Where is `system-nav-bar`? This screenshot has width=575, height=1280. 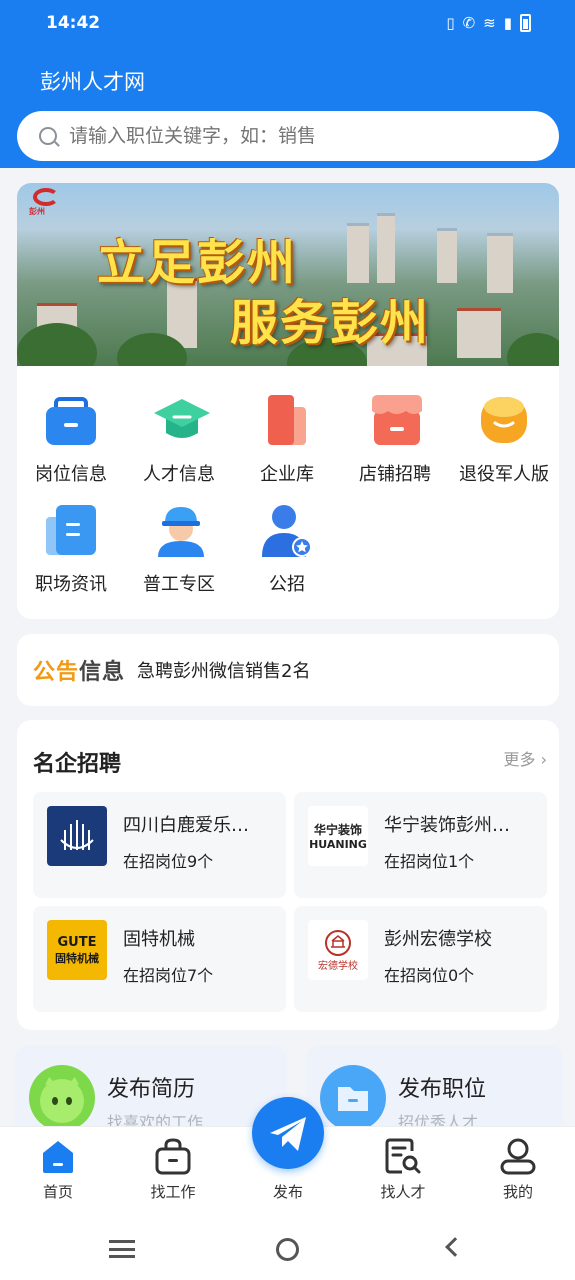
system-nav-bar is located at coordinates (287, 1249).